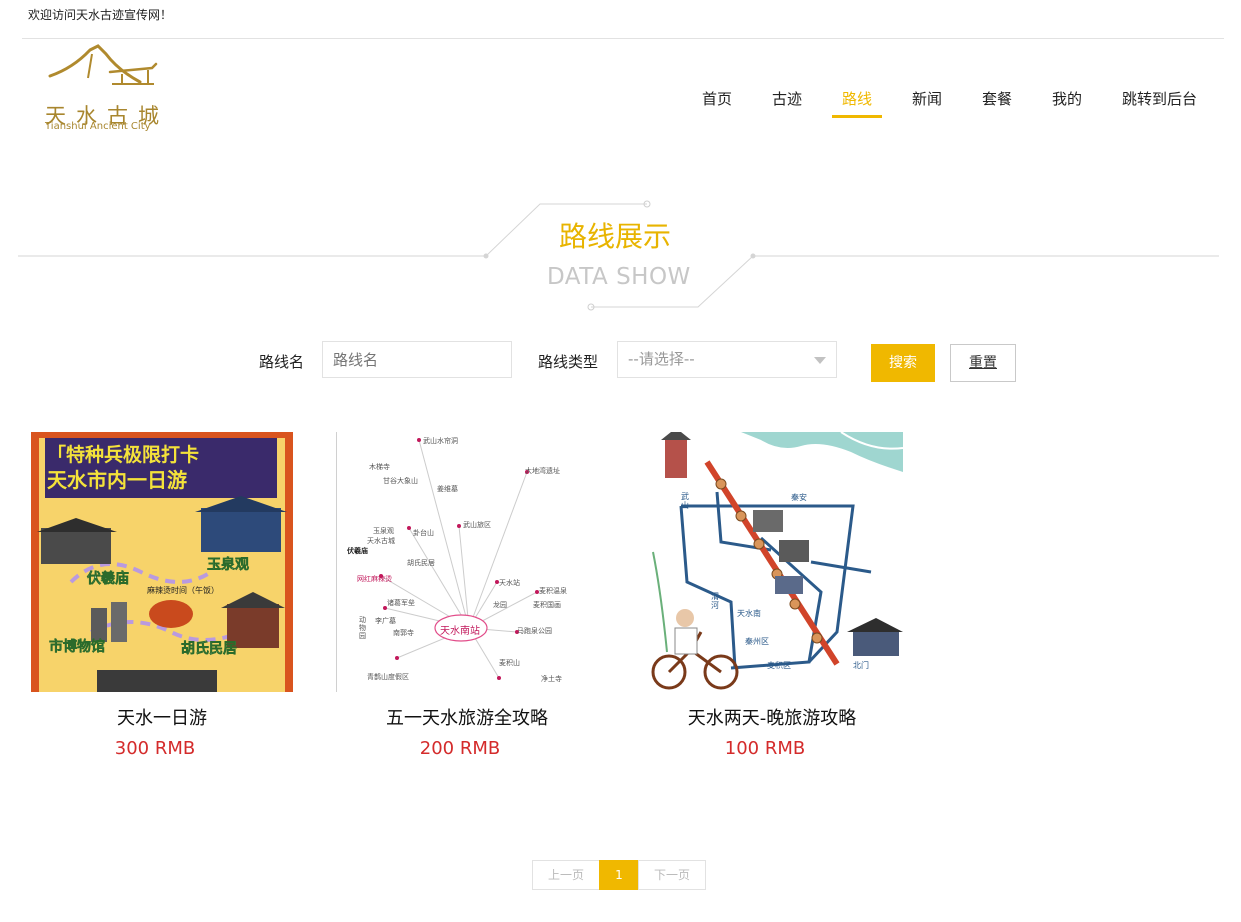 The image size is (1241, 922). I want to click on map-label: 秦州区, so click(757, 641).